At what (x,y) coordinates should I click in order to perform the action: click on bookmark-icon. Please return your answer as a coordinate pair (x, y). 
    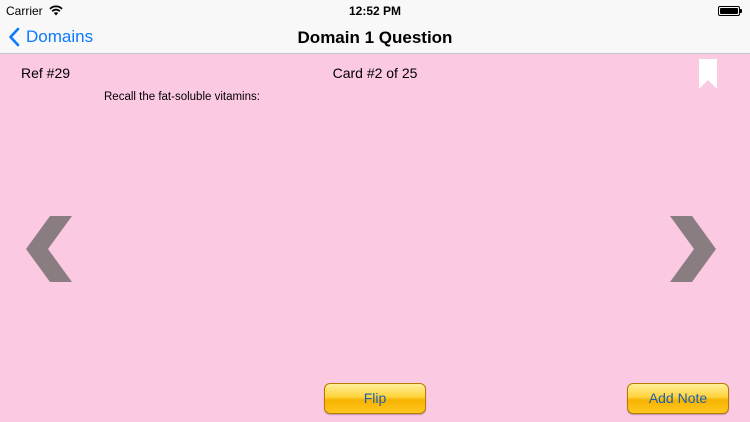
    Looking at the image, I should click on (708, 74).